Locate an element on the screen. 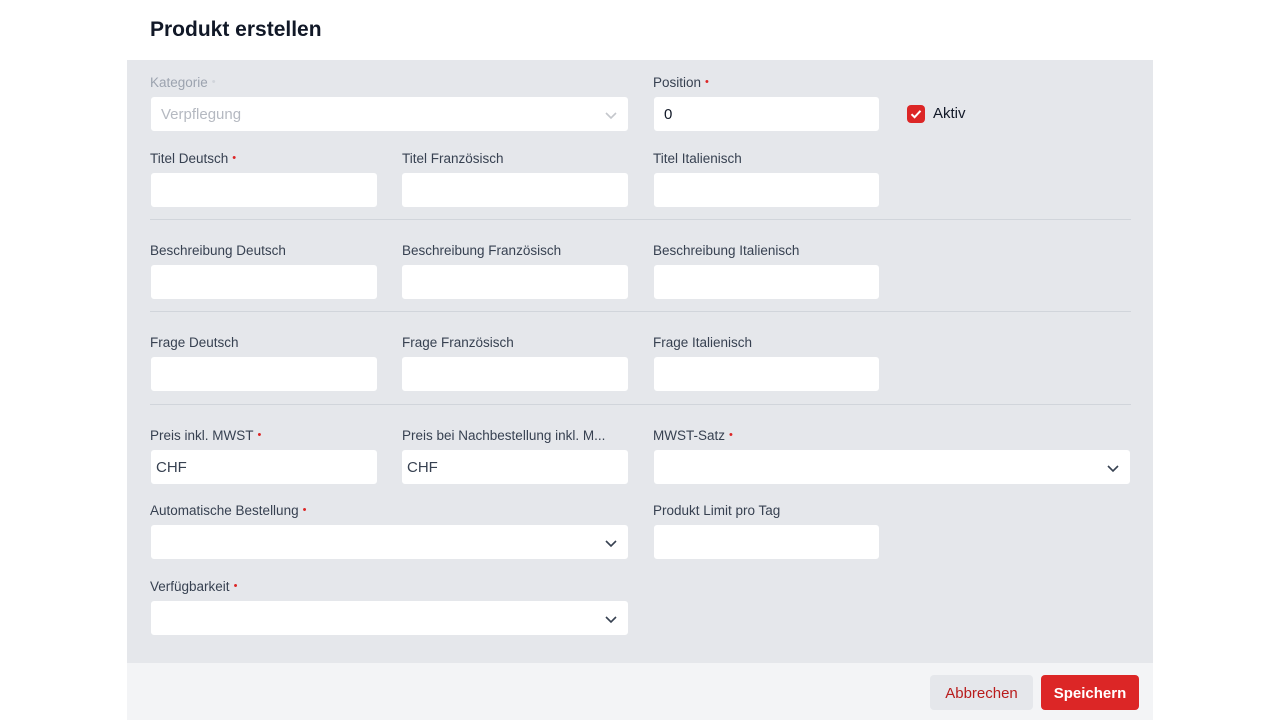 This screenshot has height=720, width=1280. question-it-label: Frage Italienisch is located at coordinates (703, 342).